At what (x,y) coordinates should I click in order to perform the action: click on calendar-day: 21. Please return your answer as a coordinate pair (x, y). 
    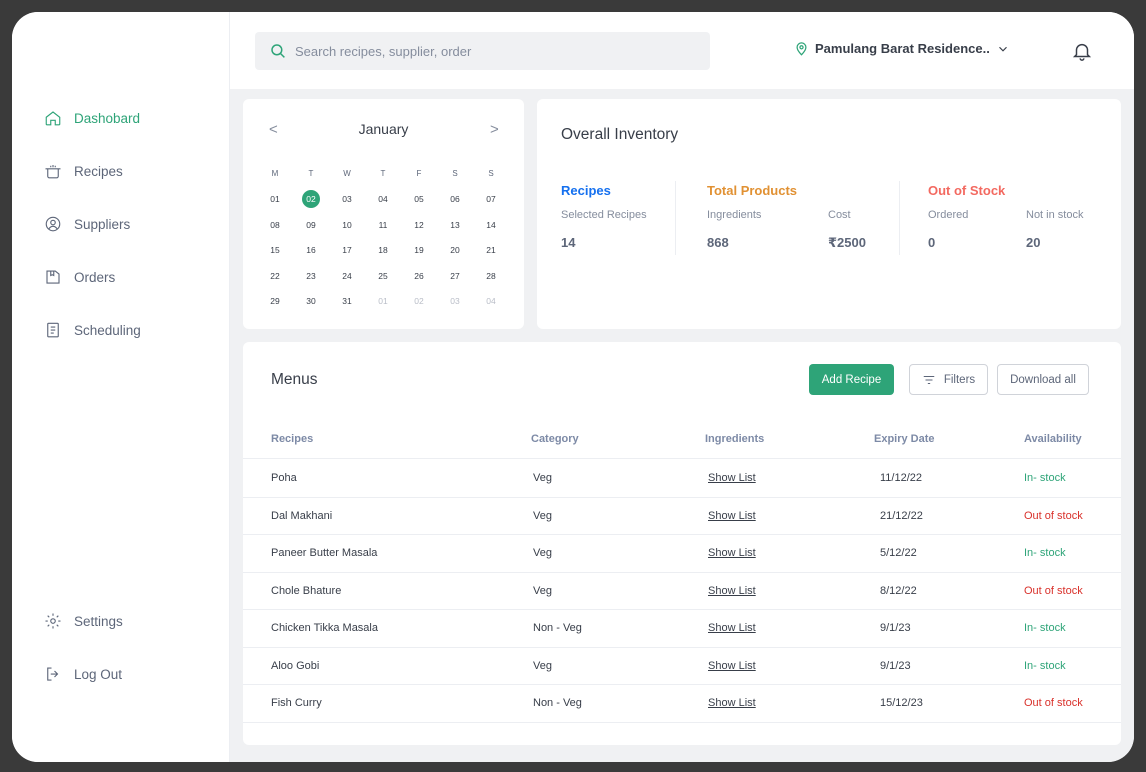
    Looking at the image, I should click on (491, 250).